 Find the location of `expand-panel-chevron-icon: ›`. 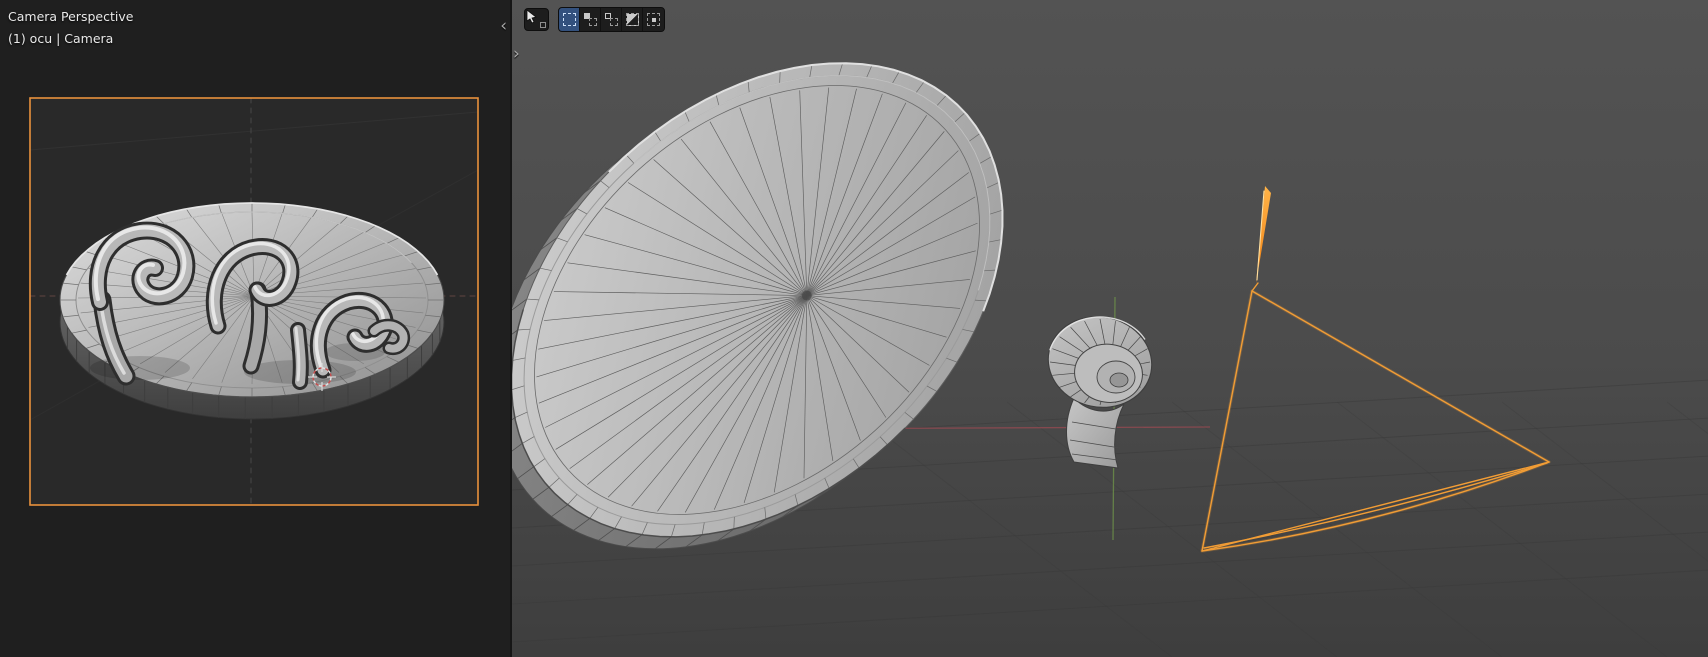

expand-panel-chevron-icon: › is located at coordinates (516, 54).